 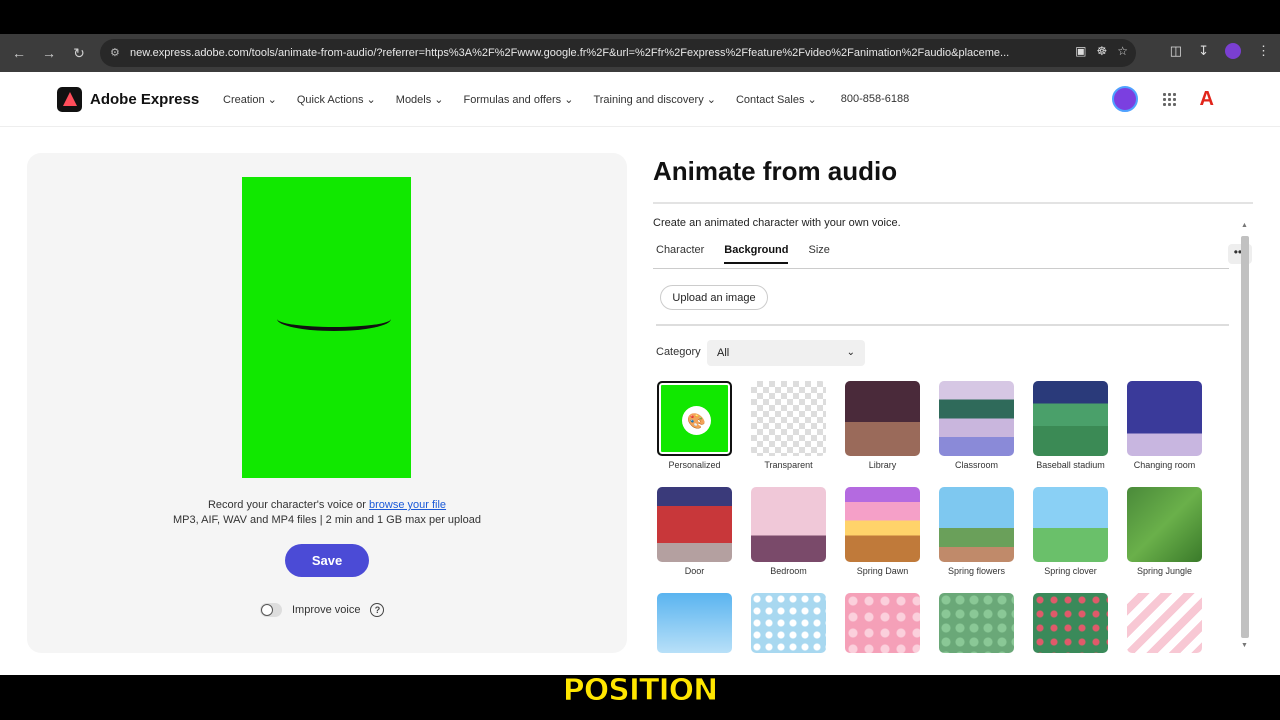 I want to click on title-divider, so click(x=953, y=203).